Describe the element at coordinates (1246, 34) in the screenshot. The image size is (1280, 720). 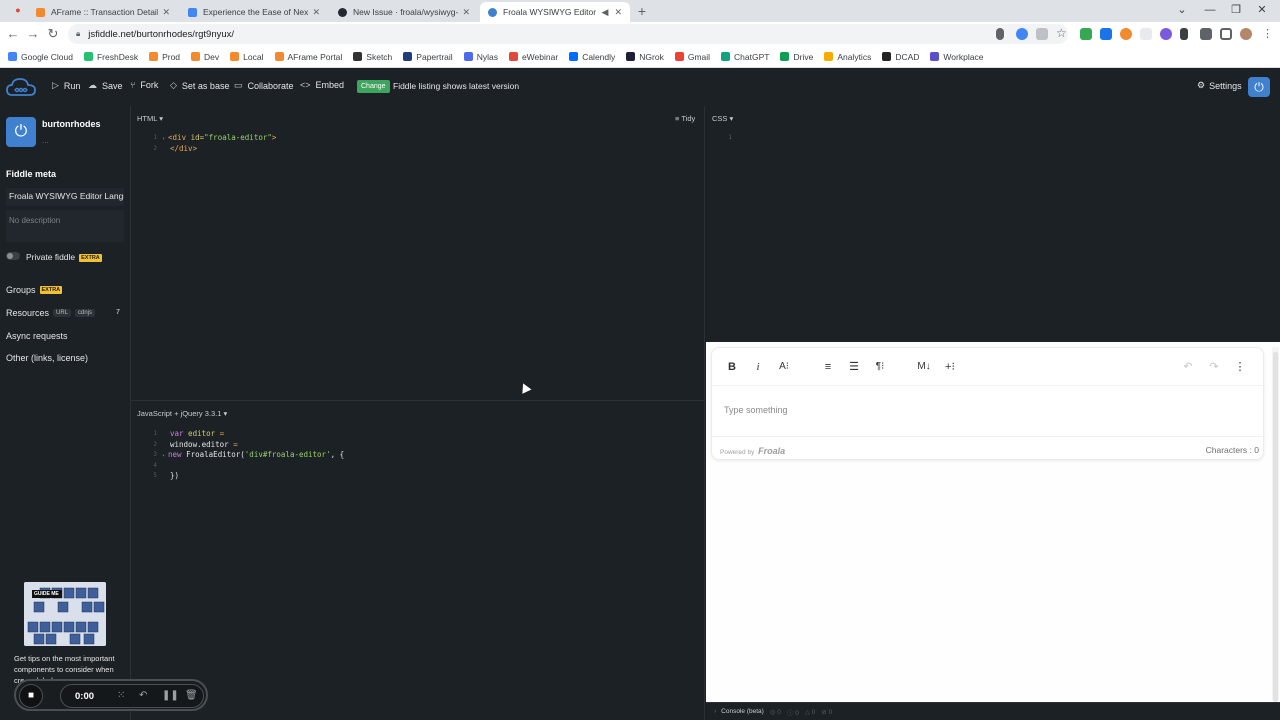
I see `profile-avatar` at that location.